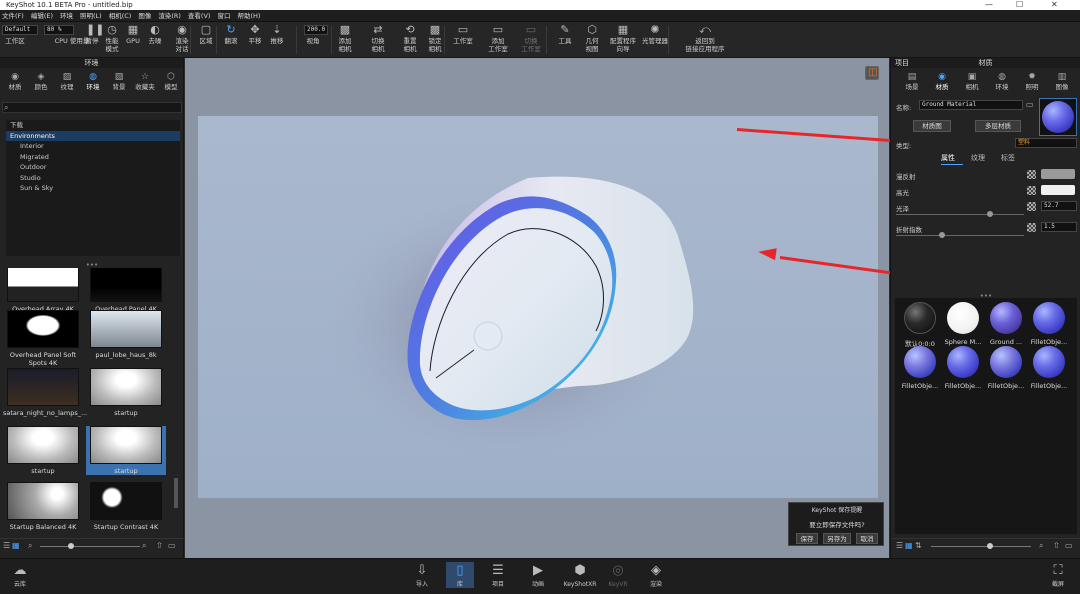  What do you see at coordinates (1058, 174) in the screenshot?
I see `color-swatch` at bounding box center [1058, 174].